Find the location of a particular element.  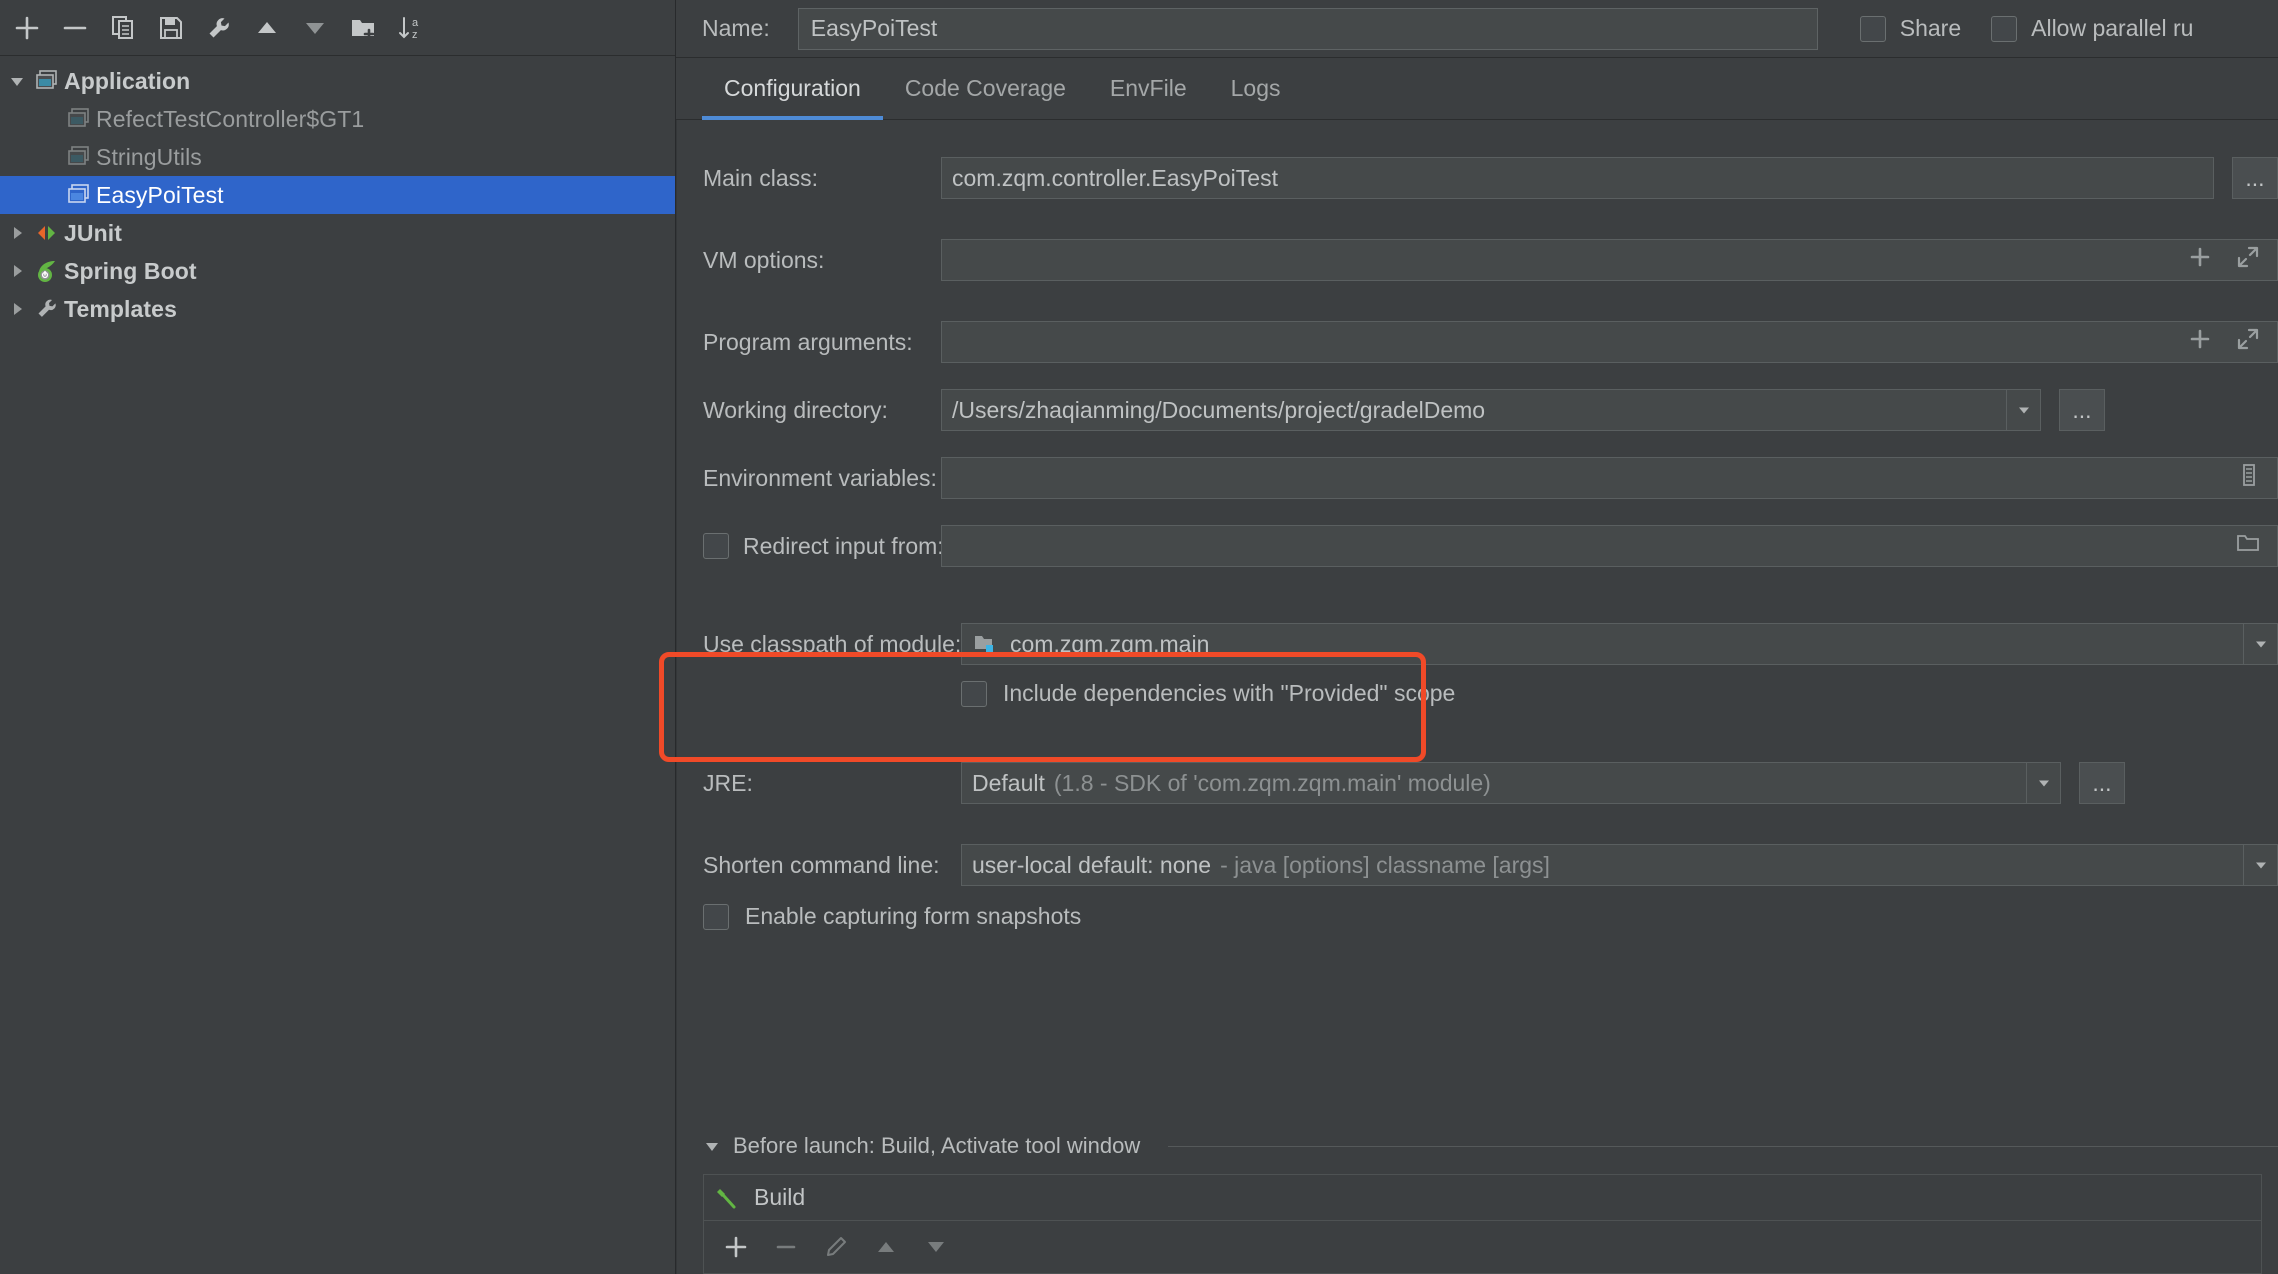

use-classpath-combo: com.zqm.zqm.main is located at coordinates (1619, 644).